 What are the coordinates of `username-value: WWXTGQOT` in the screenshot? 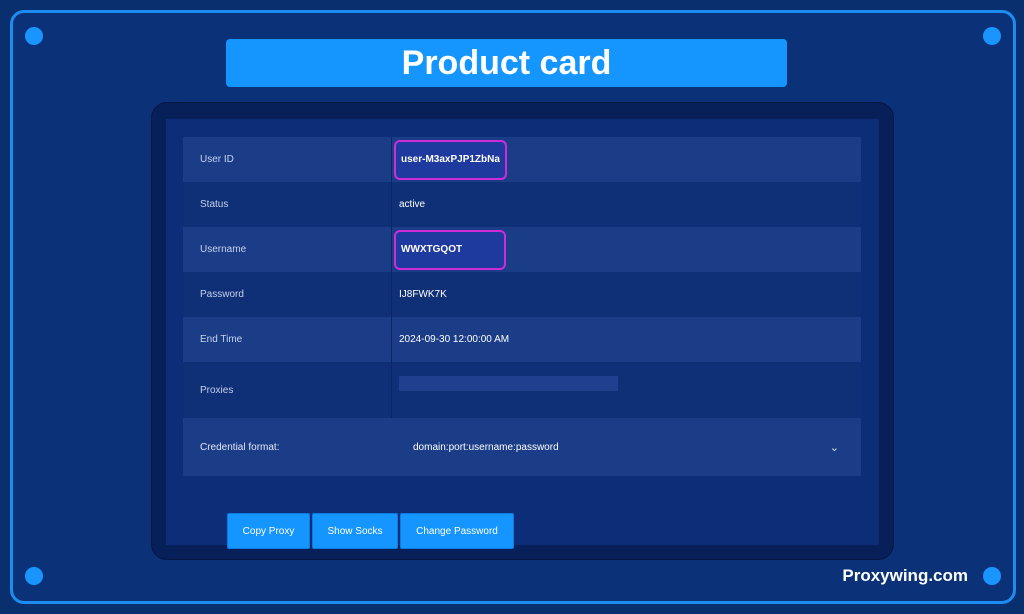 It's located at (450, 249).